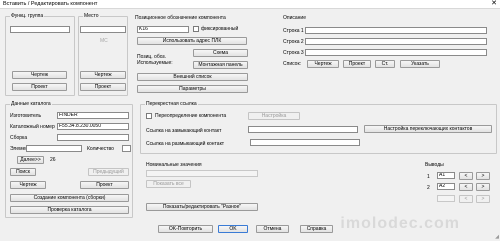 Image resolution: width=500 pixels, height=241 pixels. I want to click on catalog-caption: Данные каталога, so click(31, 104).